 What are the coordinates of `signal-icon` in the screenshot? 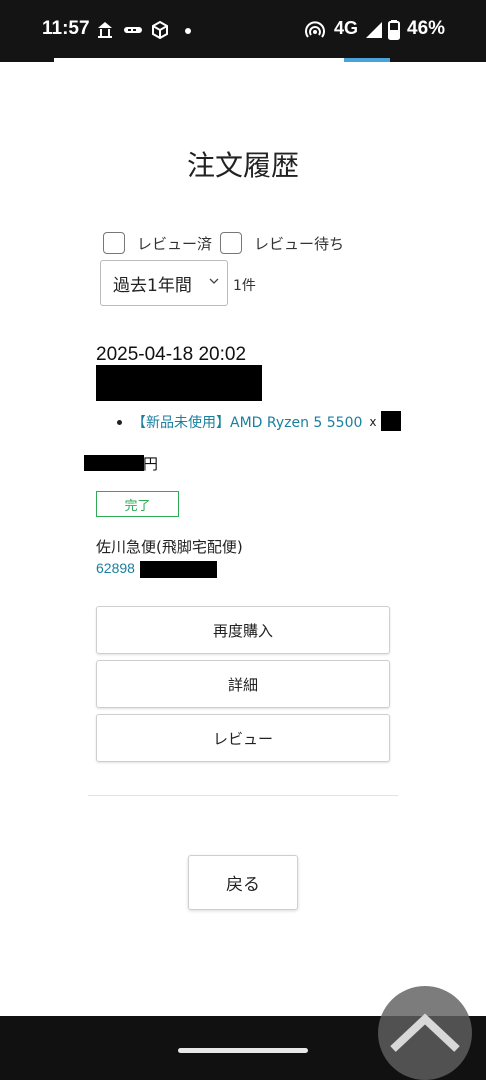 It's located at (374, 30).